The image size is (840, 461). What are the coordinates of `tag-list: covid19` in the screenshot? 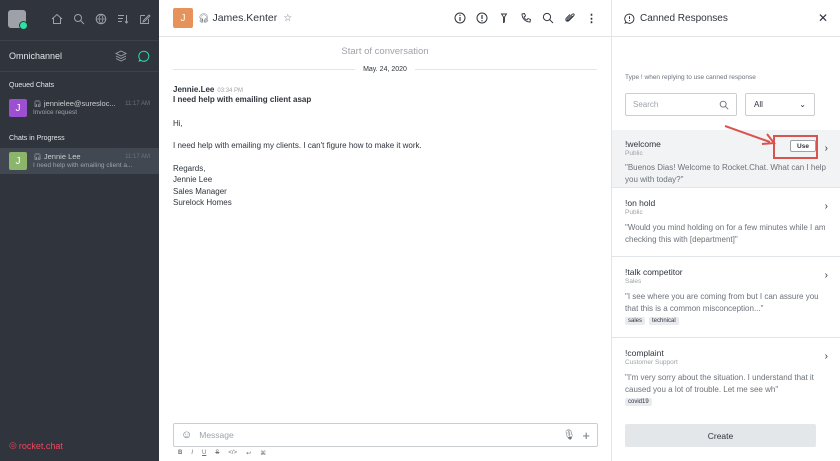 It's located at (726, 402).